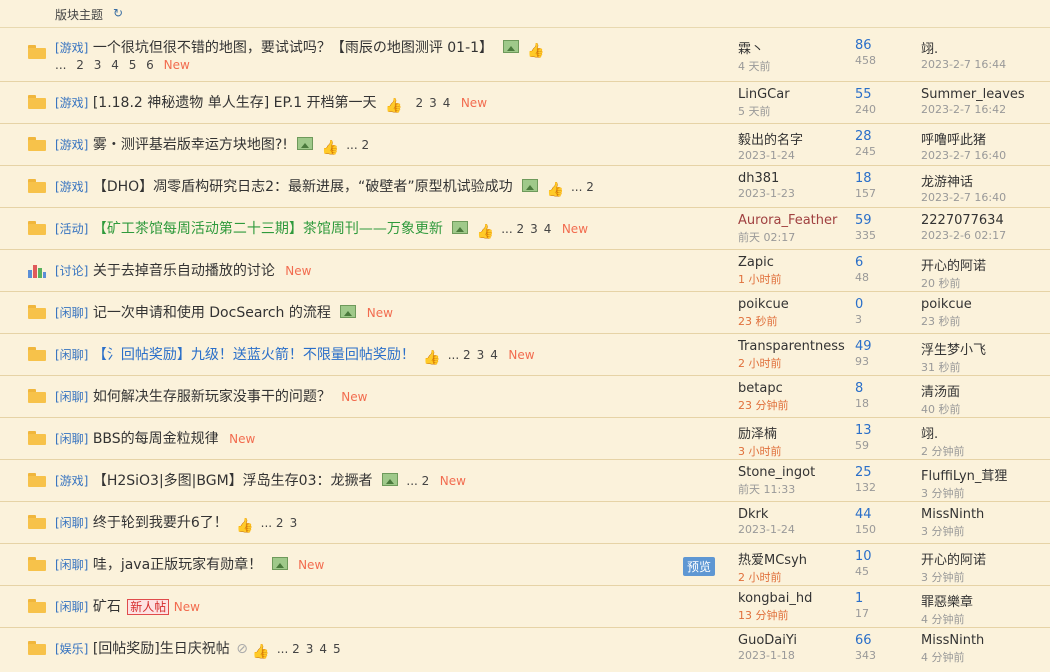  Describe the element at coordinates (941, 390) in the screenshot. I see `last-poster-link: 清汤面` at that location.